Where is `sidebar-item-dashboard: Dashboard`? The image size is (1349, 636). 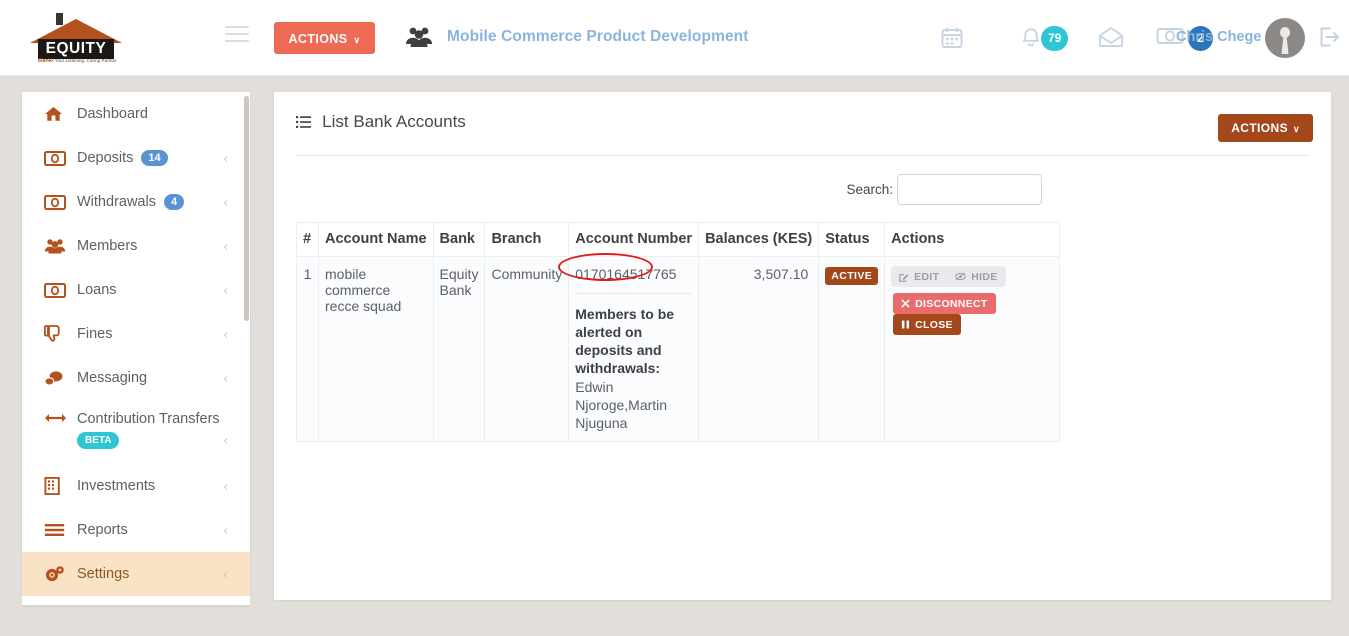 sidebar-item-dashboard: Dashboard is located at coordinates (136, 114).